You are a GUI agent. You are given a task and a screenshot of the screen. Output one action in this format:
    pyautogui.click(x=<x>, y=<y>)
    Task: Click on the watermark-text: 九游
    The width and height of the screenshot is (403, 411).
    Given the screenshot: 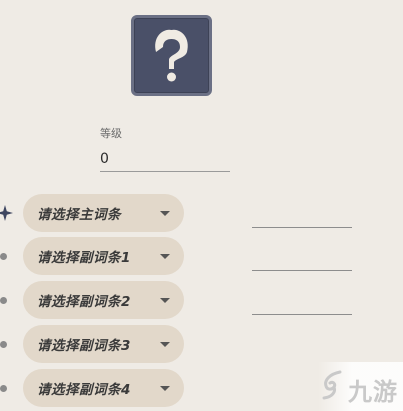 What is the action you would take?
    pyautogui.click(x=373, y=392)
    